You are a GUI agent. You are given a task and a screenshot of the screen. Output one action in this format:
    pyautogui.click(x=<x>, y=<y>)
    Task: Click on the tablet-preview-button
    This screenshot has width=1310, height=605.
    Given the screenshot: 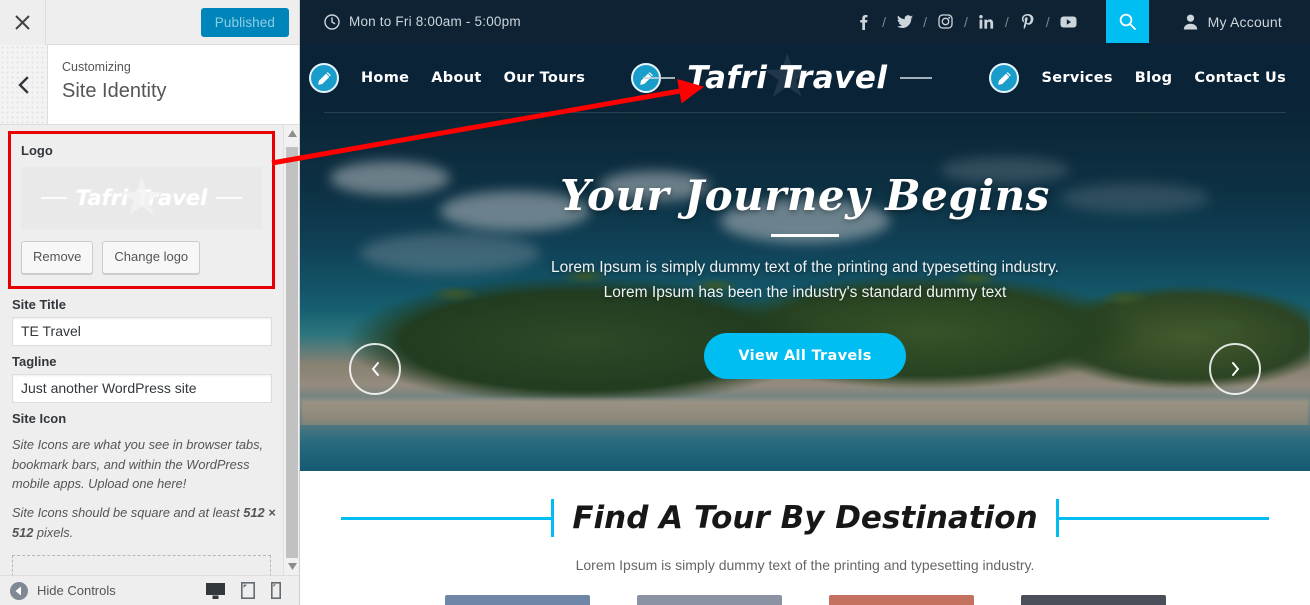 What is the action you would take?
    pyautogui.click(x=248, y=590)
    